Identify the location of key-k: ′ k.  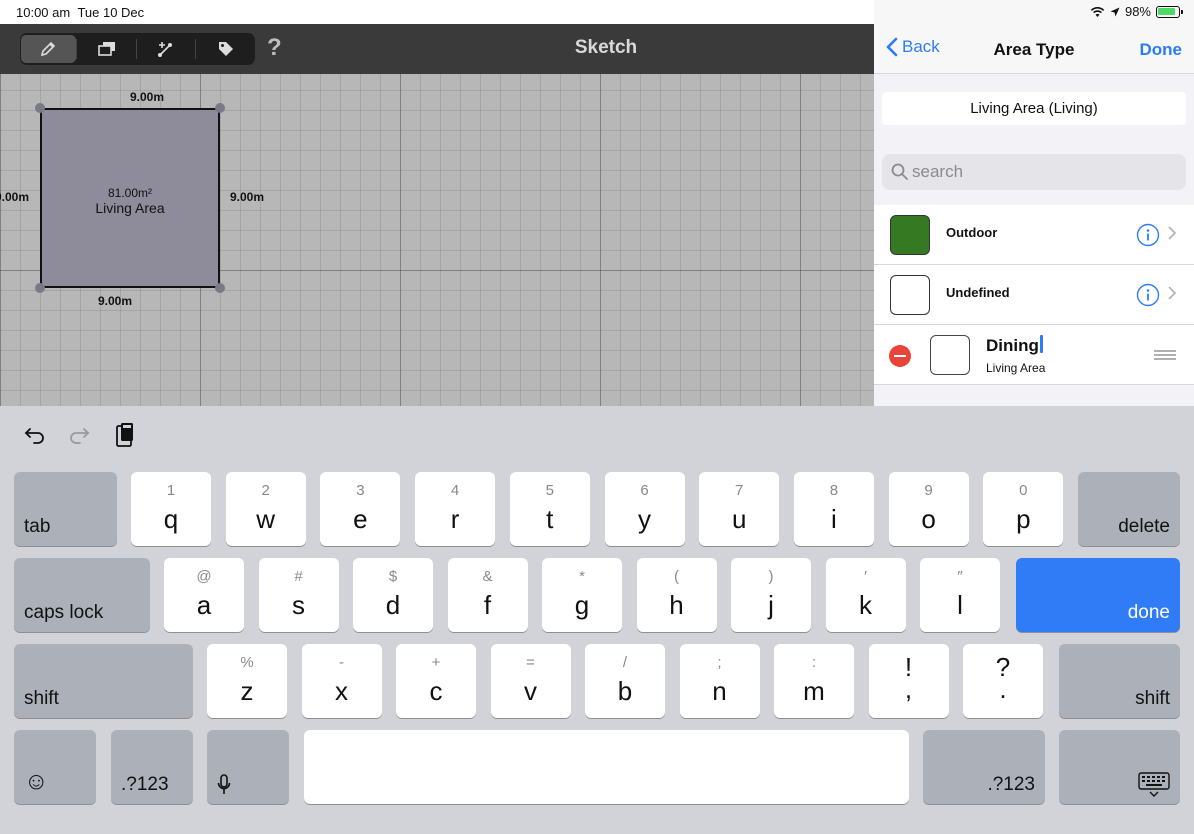
(865, 595).